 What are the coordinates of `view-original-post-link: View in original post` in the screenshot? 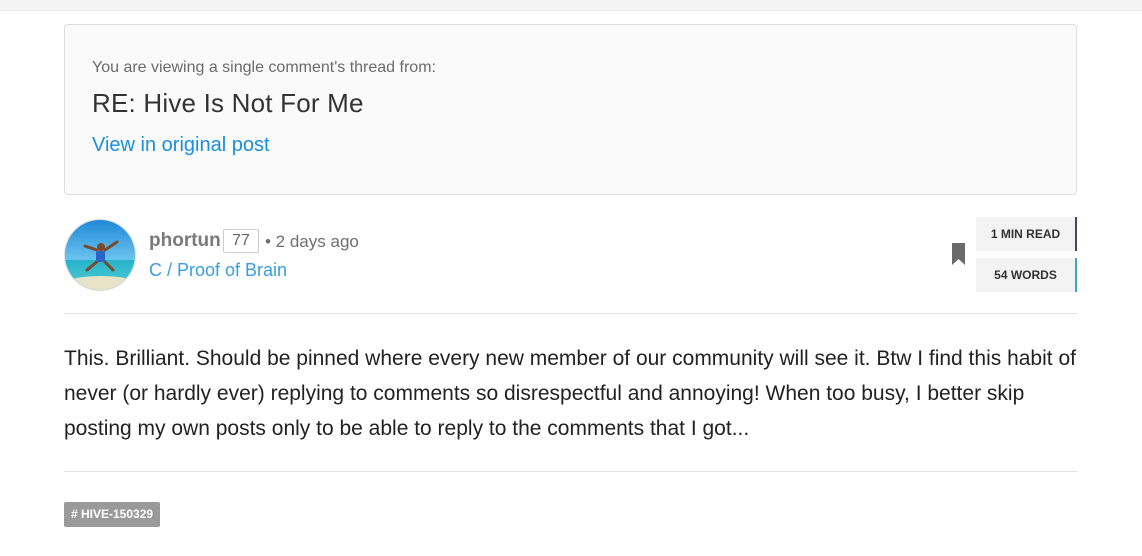 It's located at (181, 145).